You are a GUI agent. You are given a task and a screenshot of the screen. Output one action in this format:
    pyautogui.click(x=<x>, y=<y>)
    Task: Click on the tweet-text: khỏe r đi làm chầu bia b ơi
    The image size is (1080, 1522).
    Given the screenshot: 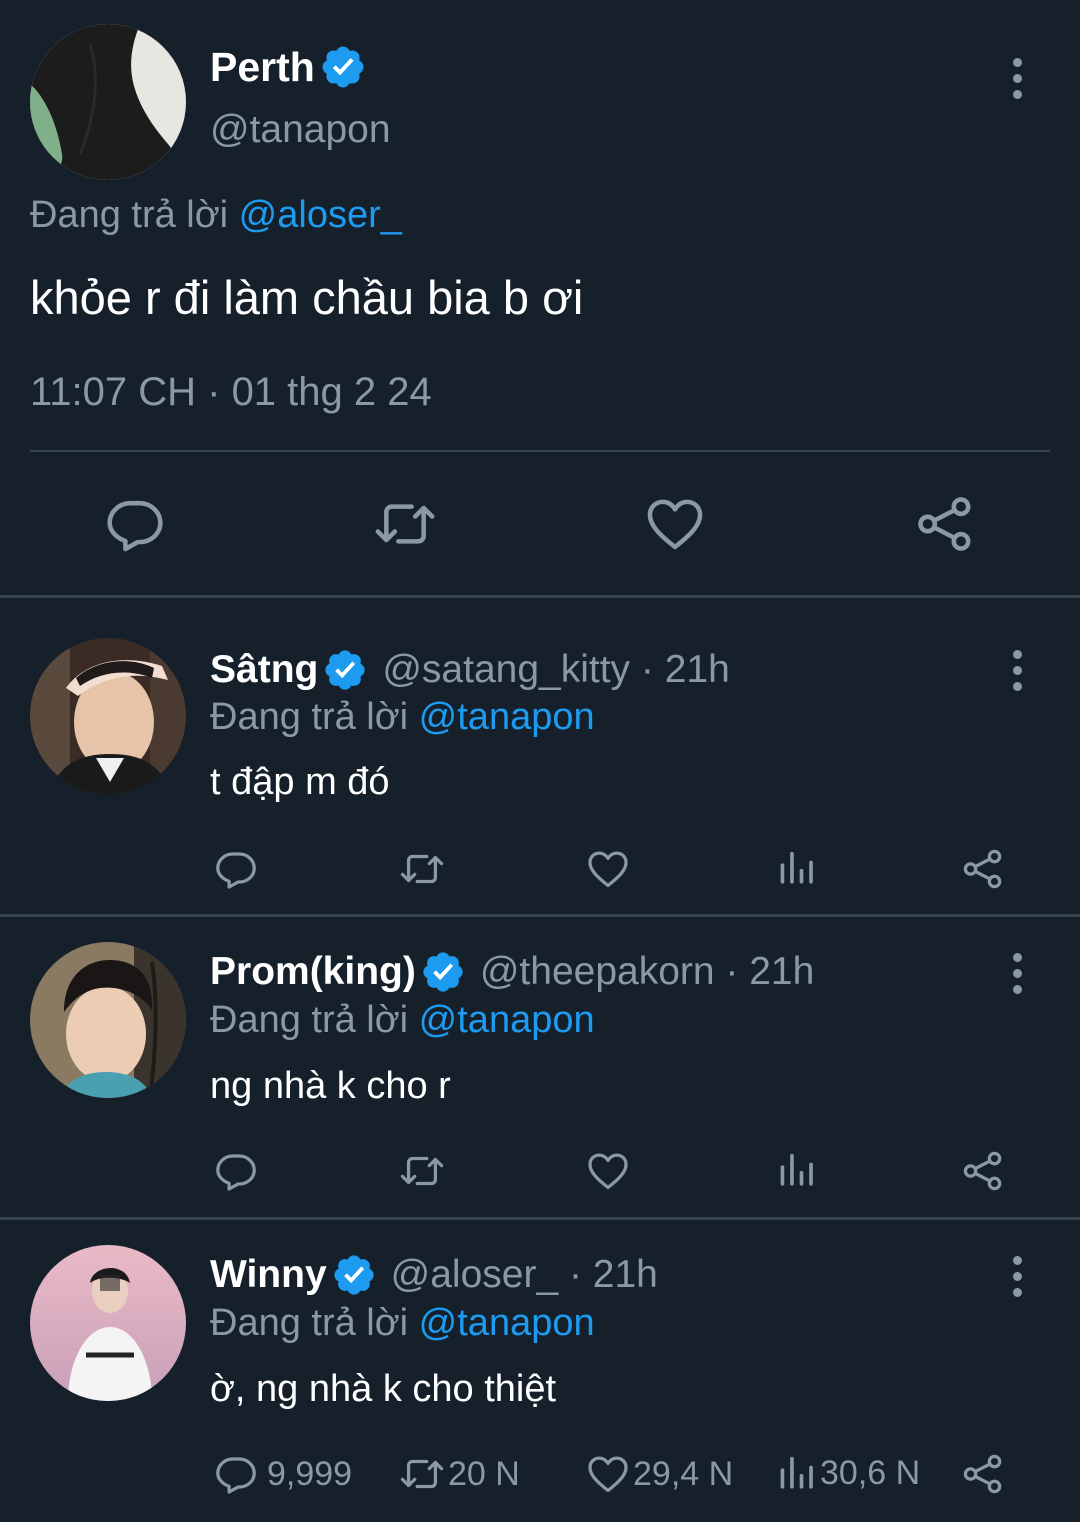 What is the action you would take?
    pyautogui.click(x=307, y=297)
    